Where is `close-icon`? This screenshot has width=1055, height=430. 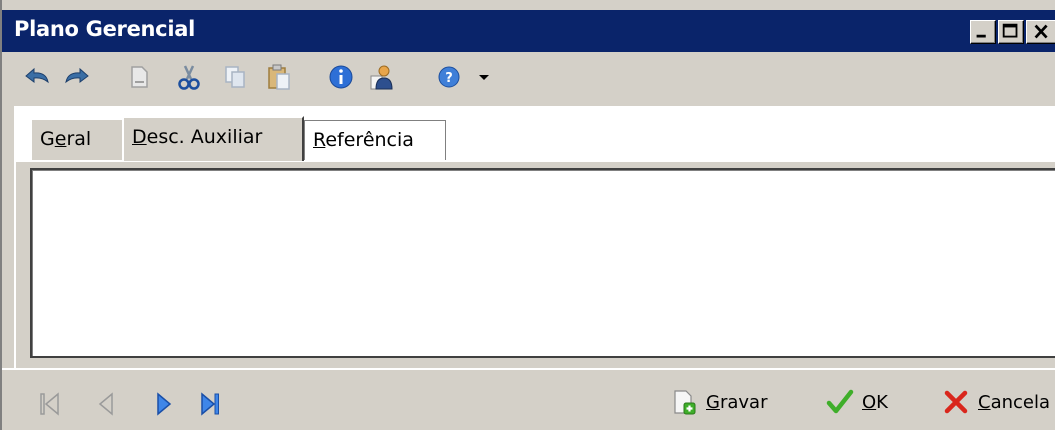 close-icon is located at coordinates (1041, 31).